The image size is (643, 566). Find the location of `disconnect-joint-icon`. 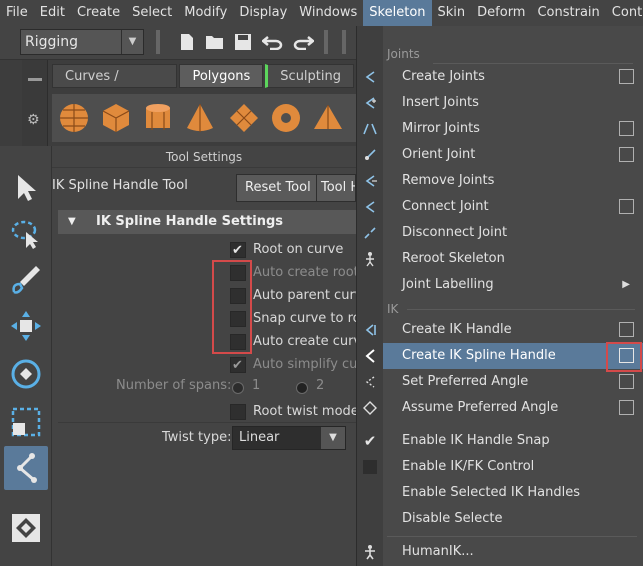

disconnect-joint-icon is located at coordinates (370, 233).